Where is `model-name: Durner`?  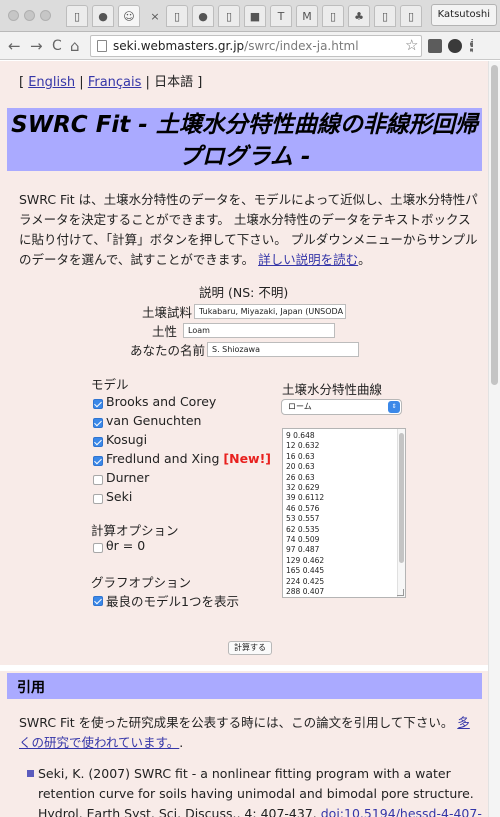
model-name: Durner is located at coordinates (128, 477).